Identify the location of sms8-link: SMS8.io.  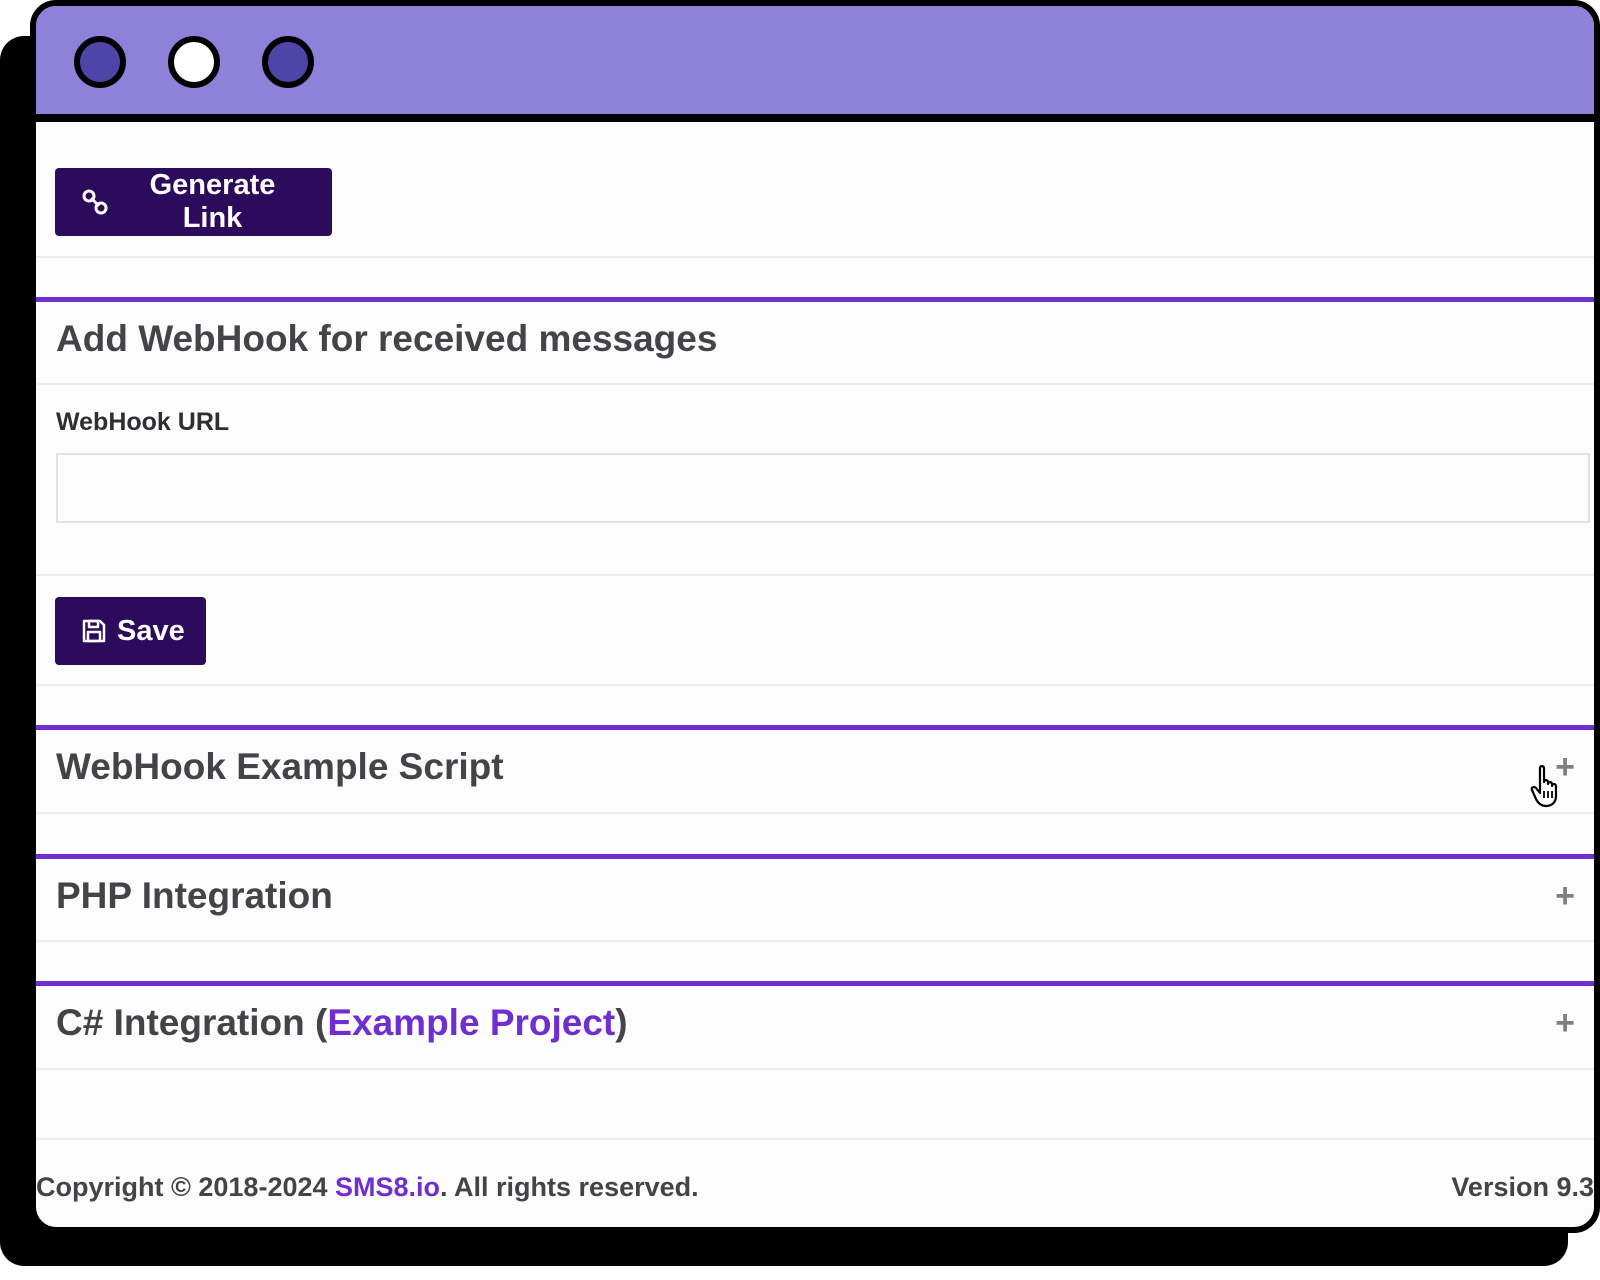
(387, 1187).